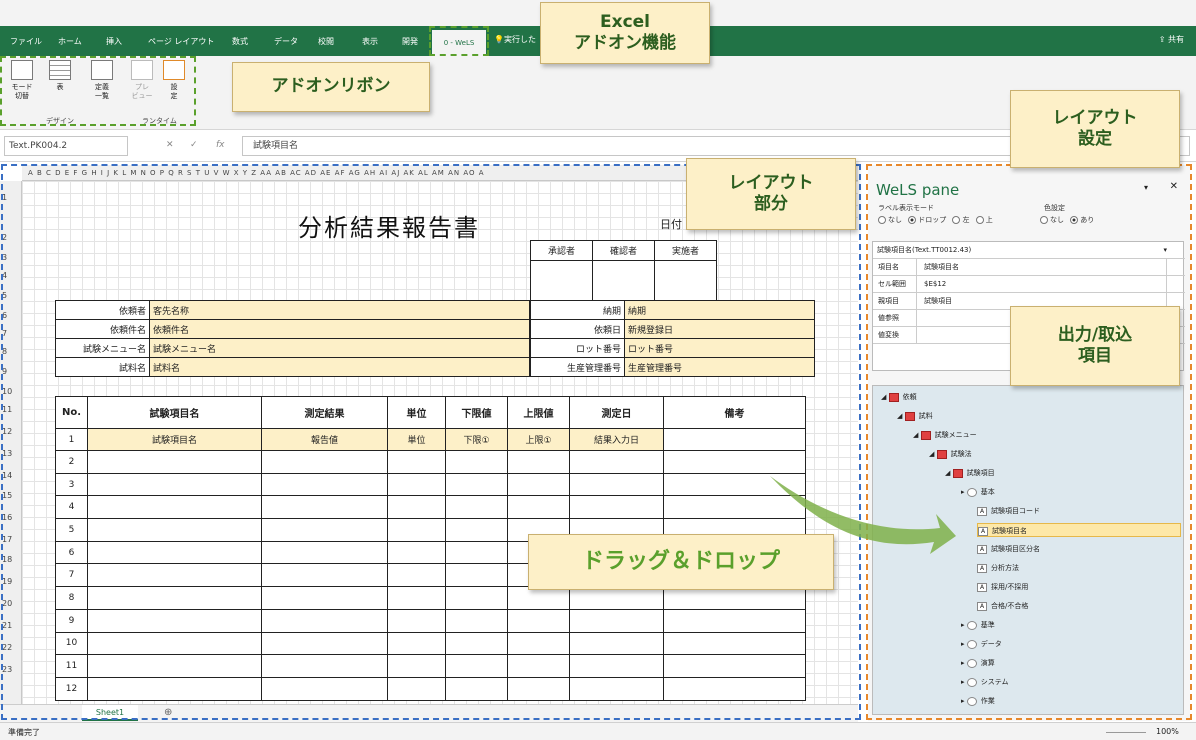 This screenshot has width=1196, height=740. I want to click on callout-excel-addon: Excel アドオン機能, so click(625, 33).